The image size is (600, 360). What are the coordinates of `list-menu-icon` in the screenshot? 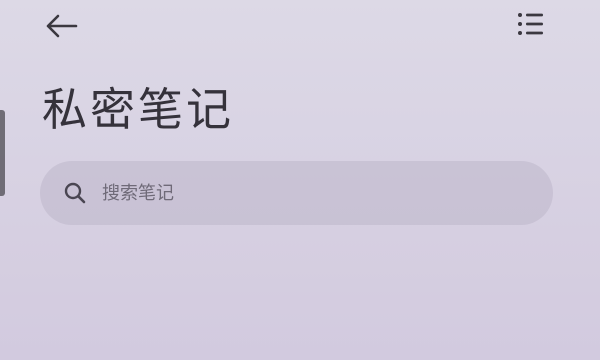 It's located at (531, 26).